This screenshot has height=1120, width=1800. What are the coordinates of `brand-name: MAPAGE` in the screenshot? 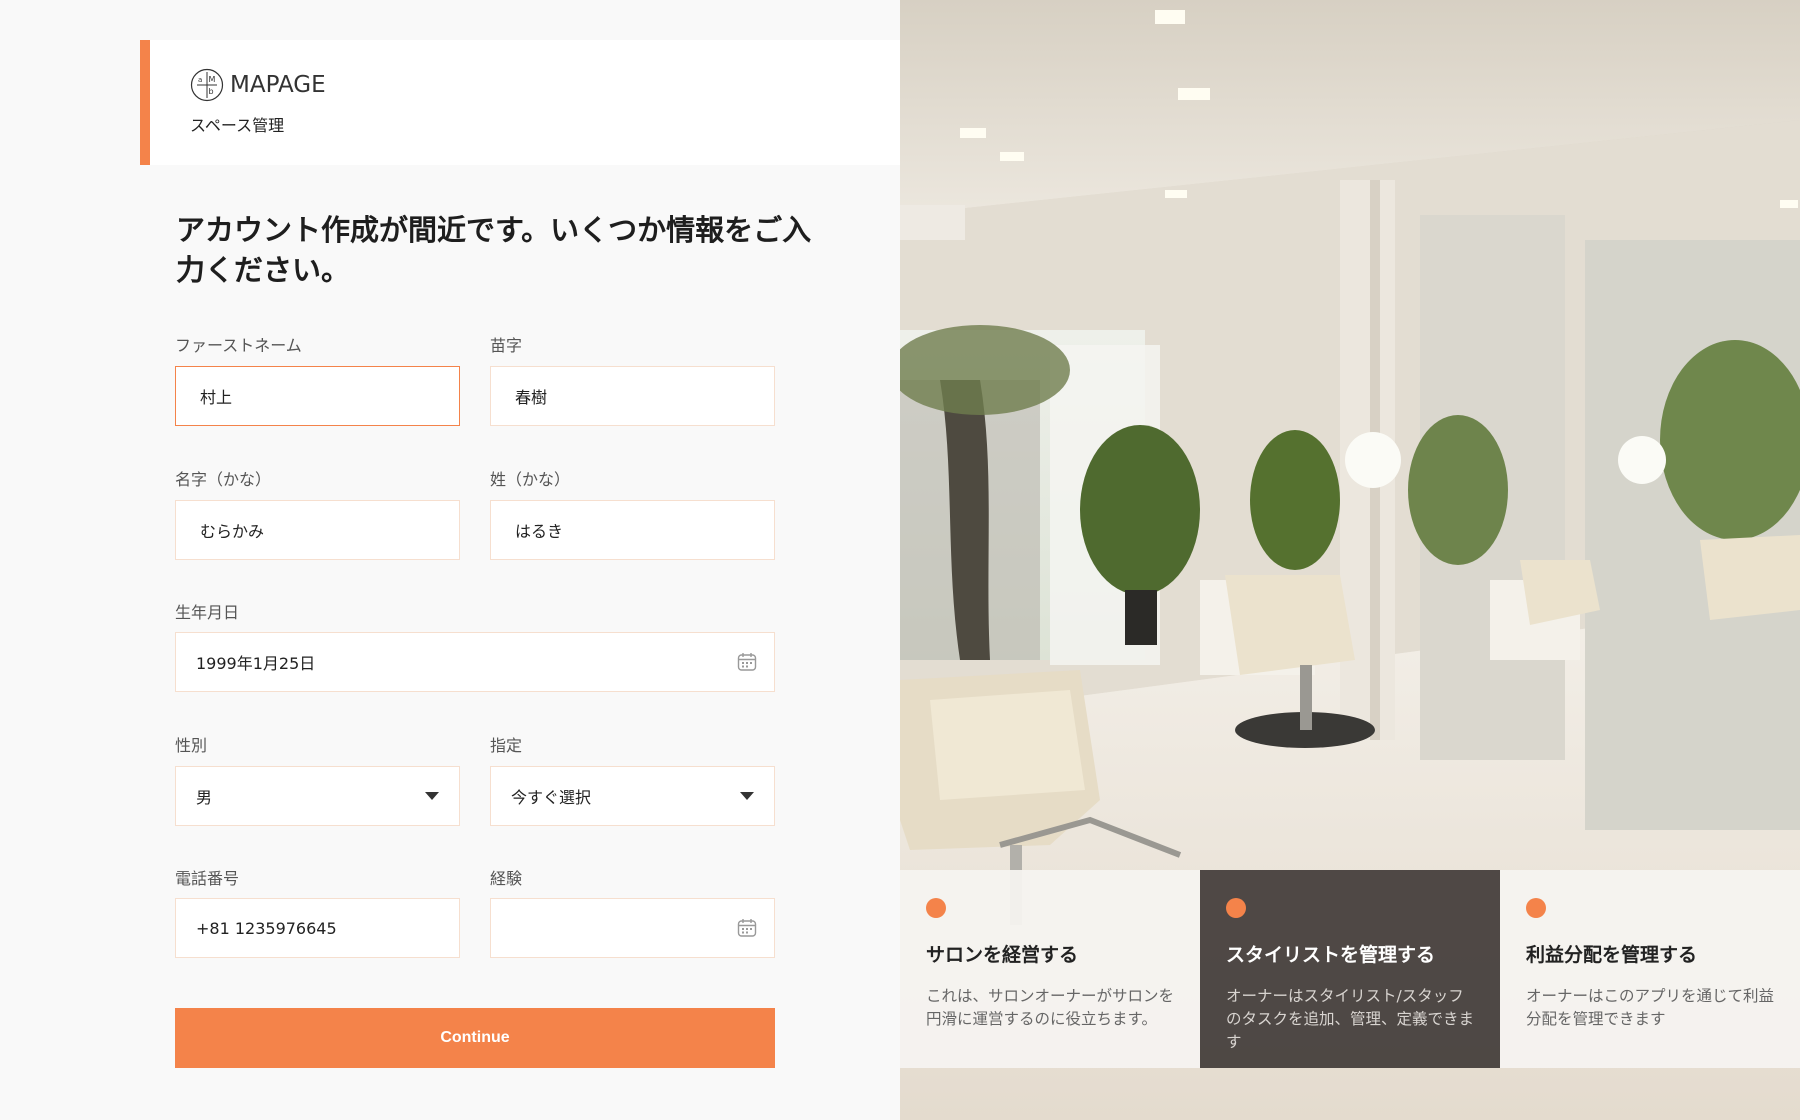 It's located at (278, 85).